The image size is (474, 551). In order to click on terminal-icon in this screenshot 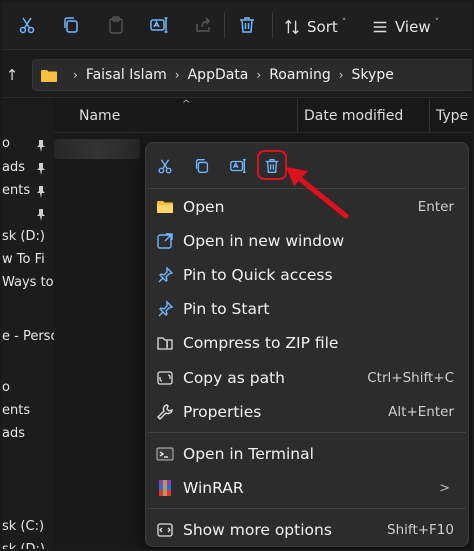, I will do `click(165, 454)`.